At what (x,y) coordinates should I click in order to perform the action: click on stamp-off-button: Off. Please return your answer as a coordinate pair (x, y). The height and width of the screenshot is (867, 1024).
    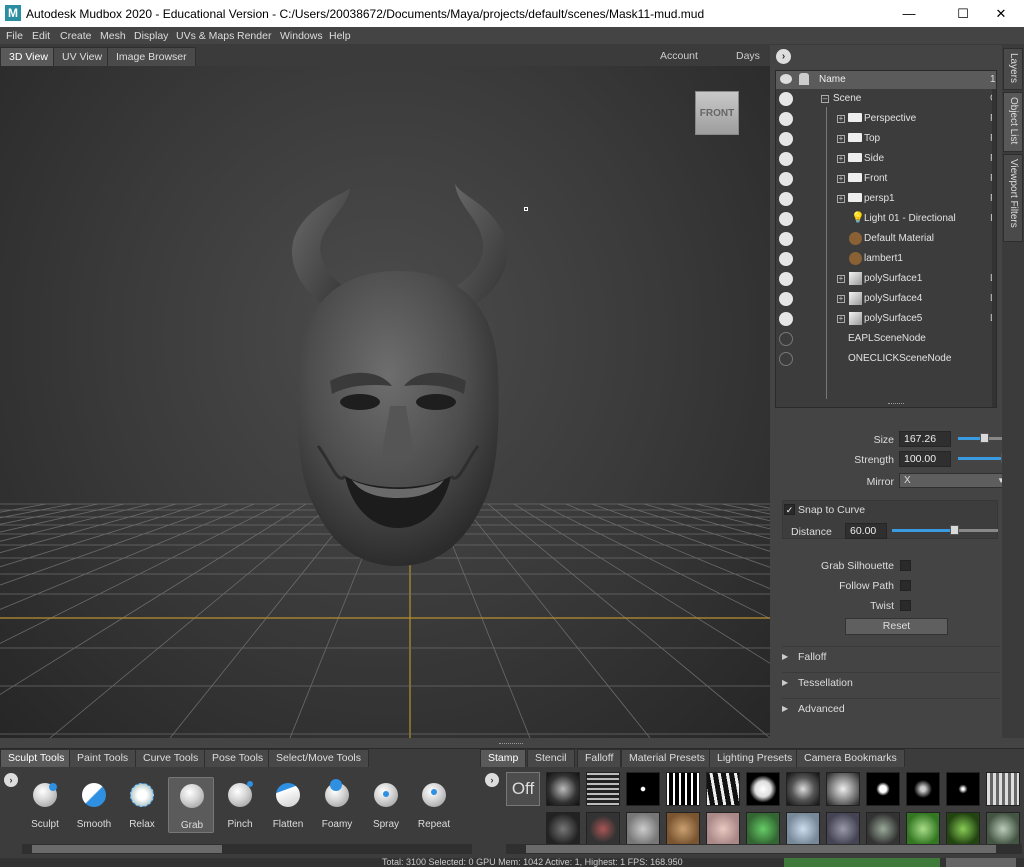
    Looking at the image, I should click on (523, 789).